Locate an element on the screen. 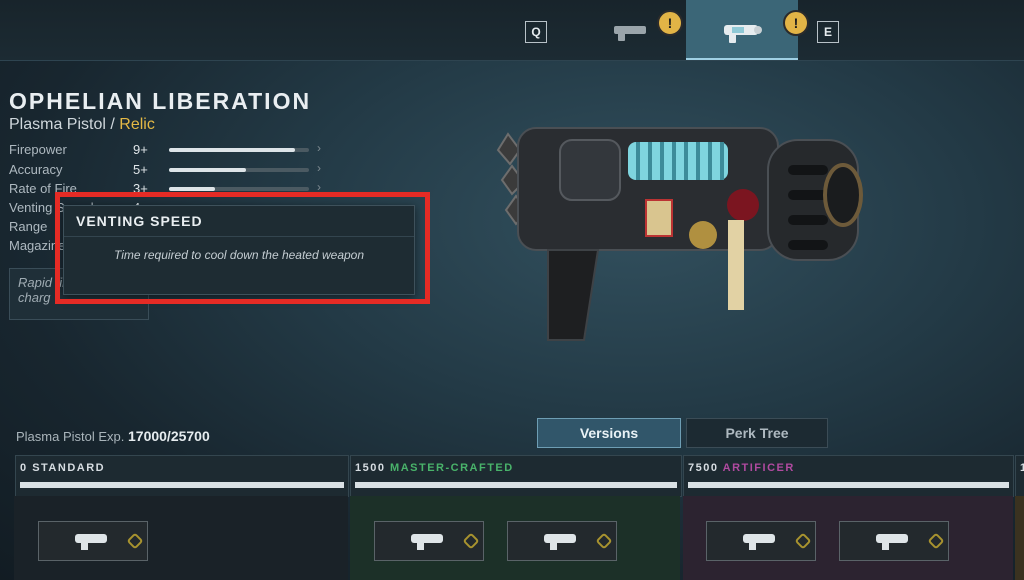 The height and width of the screenshot is (580, 1024). tier-cost: 1 is located at coordinates (1022, 468).